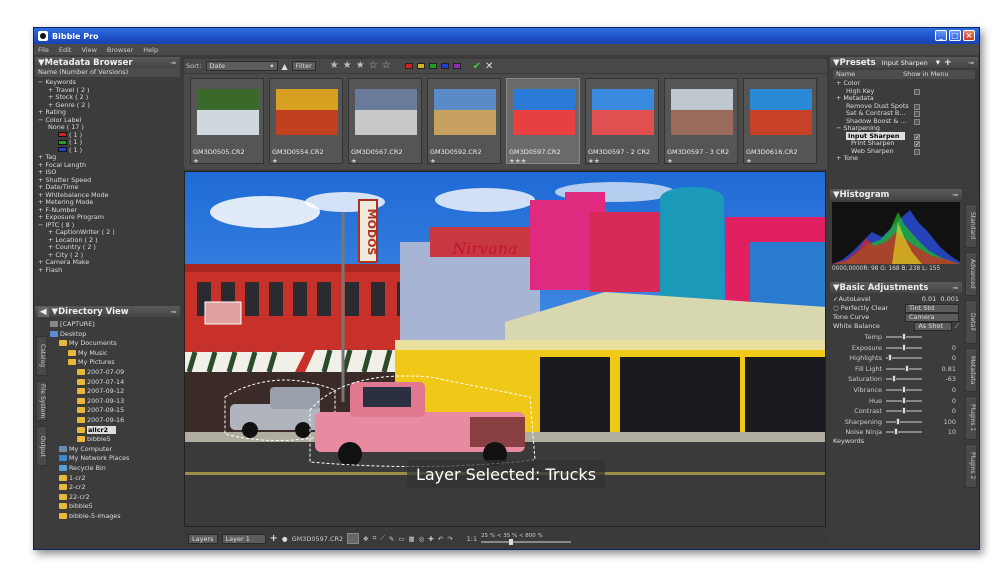  Describe the element at coordinates (511, 541) in the screenshot. I see `zoom-slider-knob` at that location.